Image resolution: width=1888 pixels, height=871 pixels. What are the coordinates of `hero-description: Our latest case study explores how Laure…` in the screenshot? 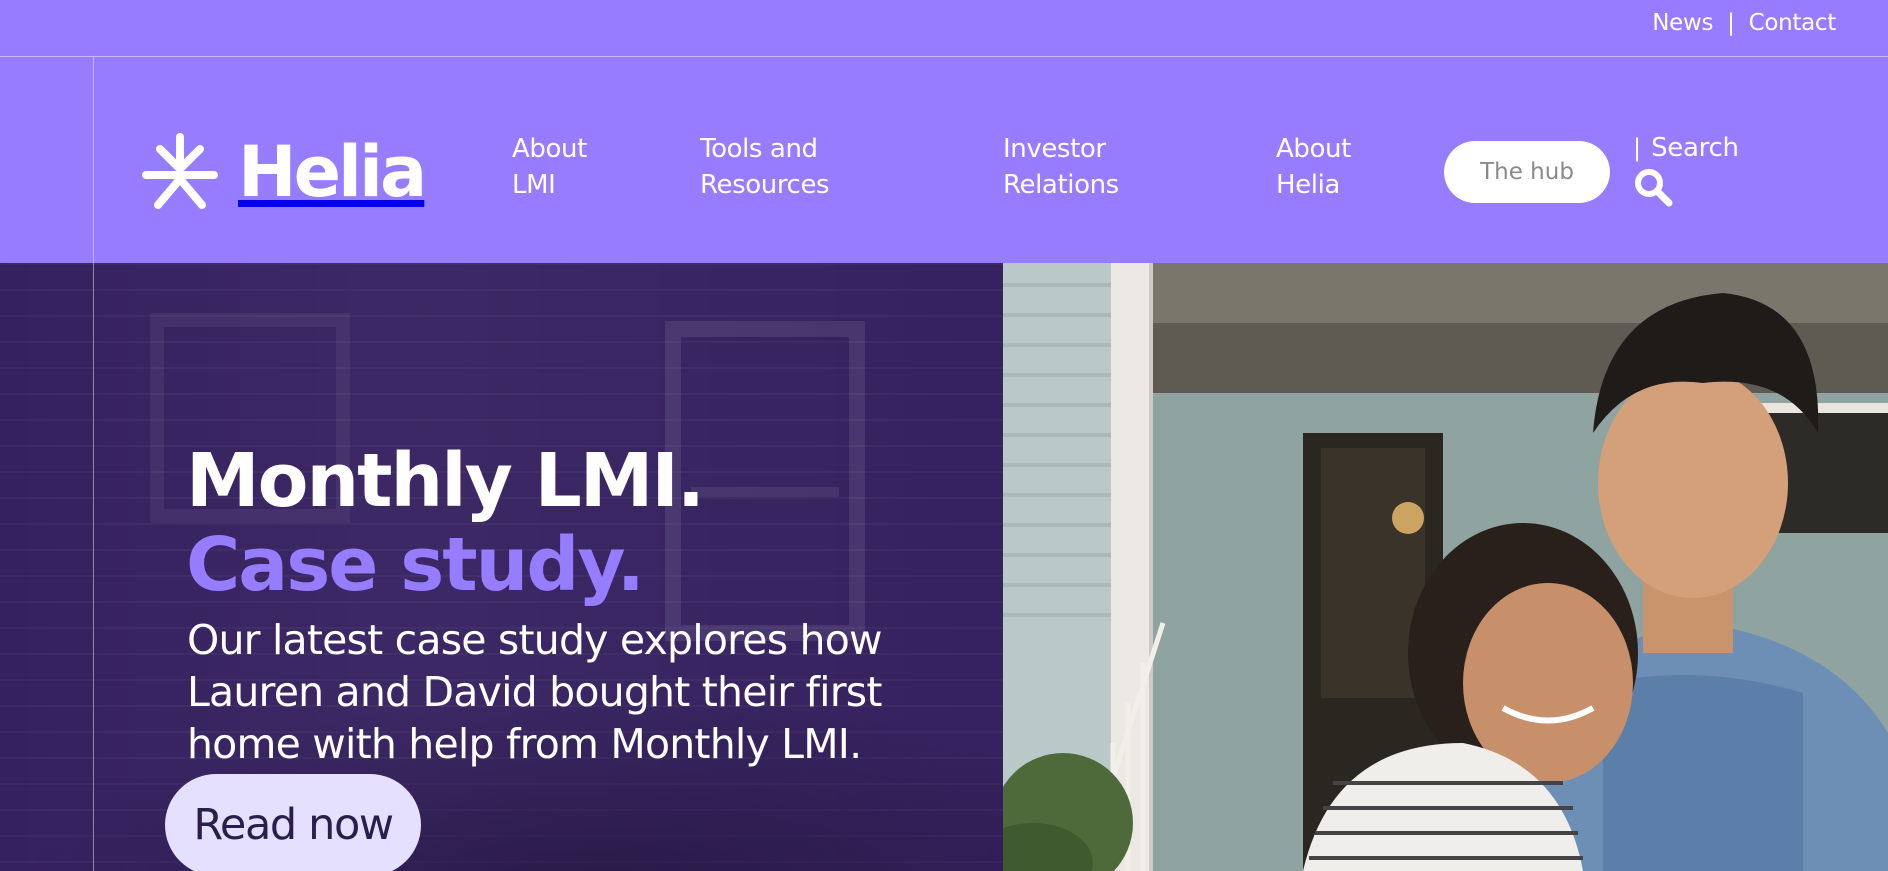 It's located at (535, 692).